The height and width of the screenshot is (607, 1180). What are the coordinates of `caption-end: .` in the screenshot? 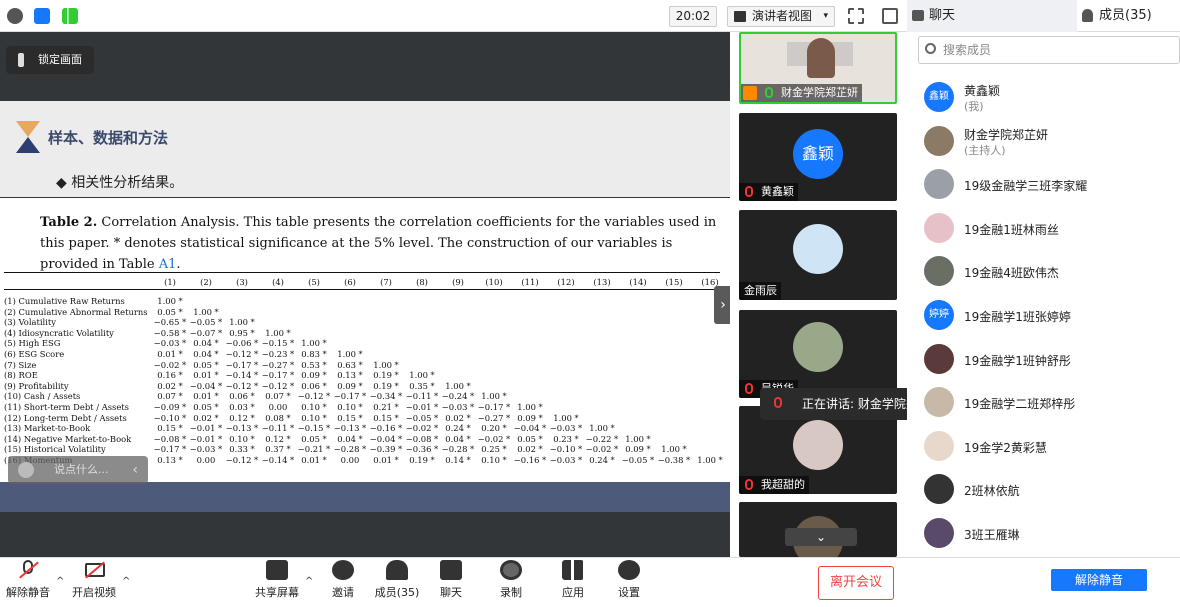 It's located at (178, 264).